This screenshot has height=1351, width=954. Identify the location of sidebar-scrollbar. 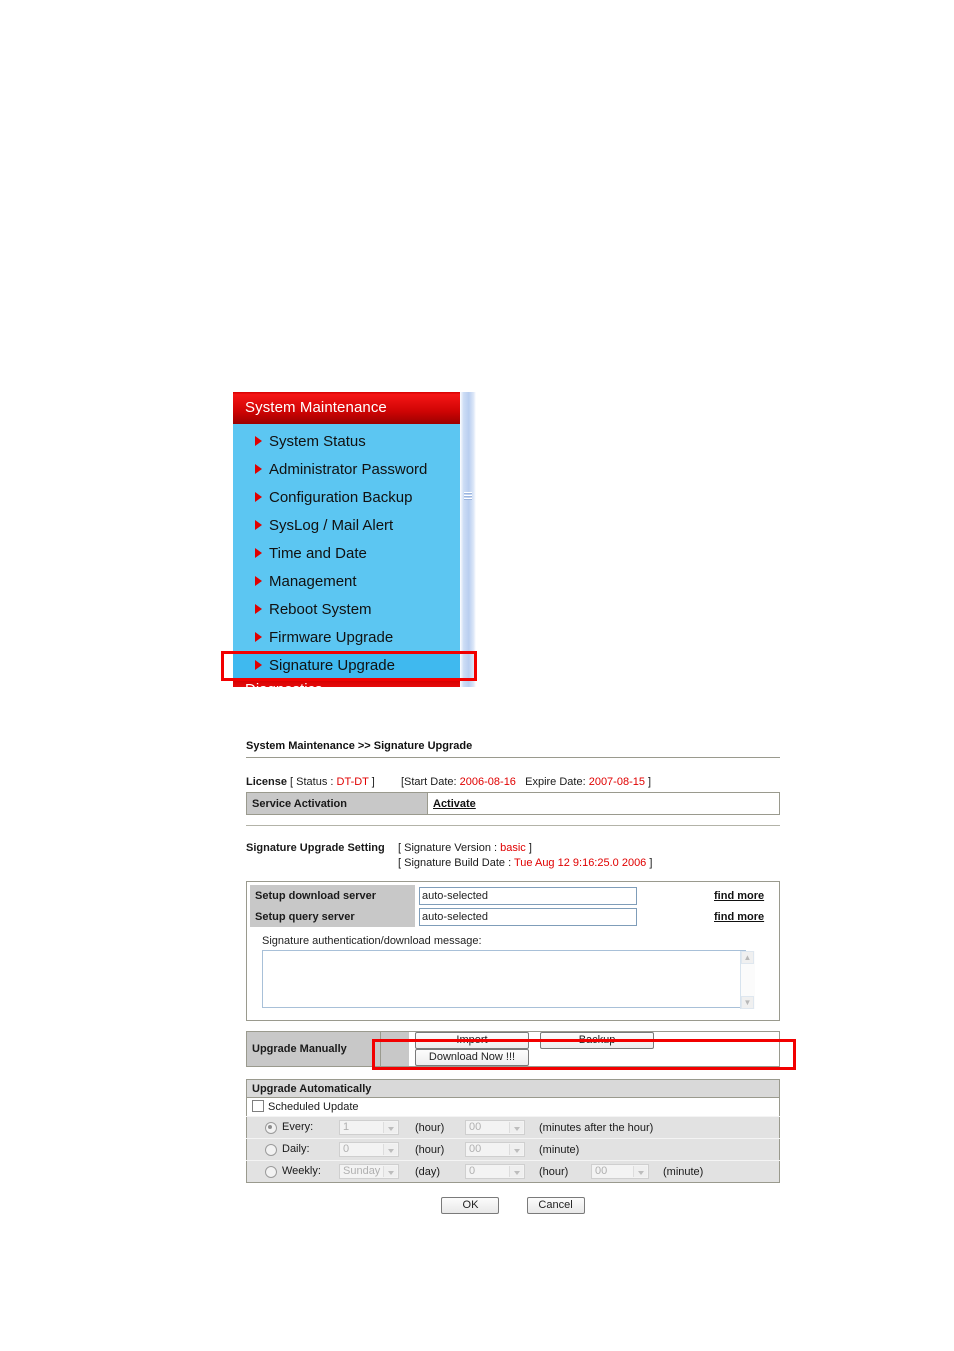
(468, 539).